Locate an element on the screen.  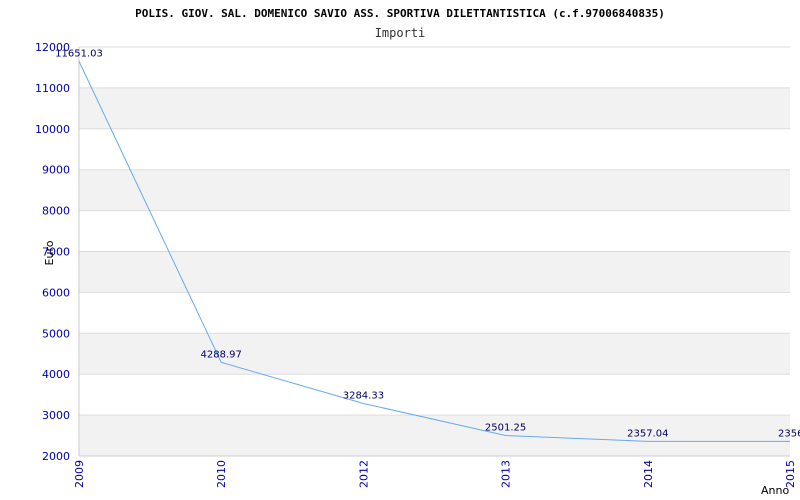
x-axis-label: Anno is located at coordinates (775, 490).